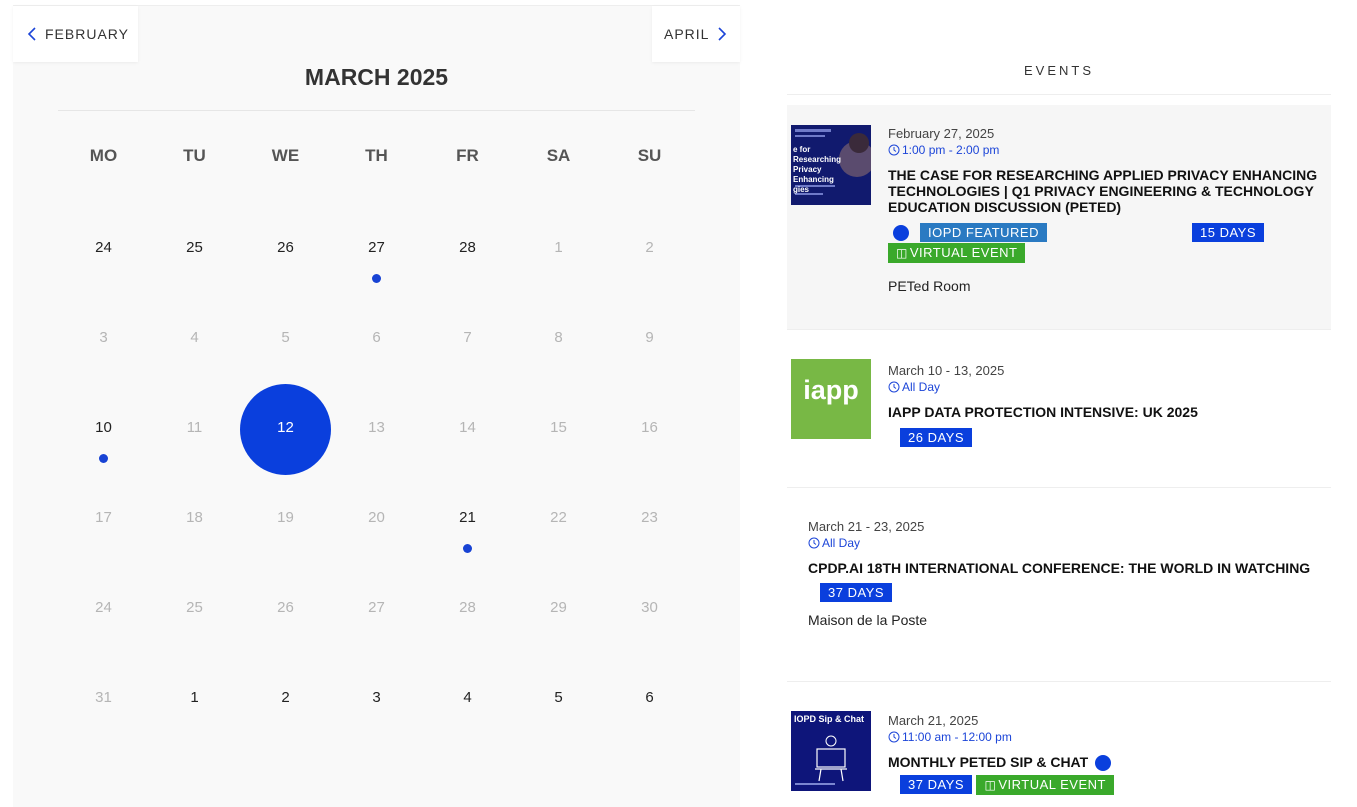 The height and width of the screenshot is (807, 1357). Describe the element at coordinates (841, 543) in the screenshot. I see `event-time-text: All Day` at that location.